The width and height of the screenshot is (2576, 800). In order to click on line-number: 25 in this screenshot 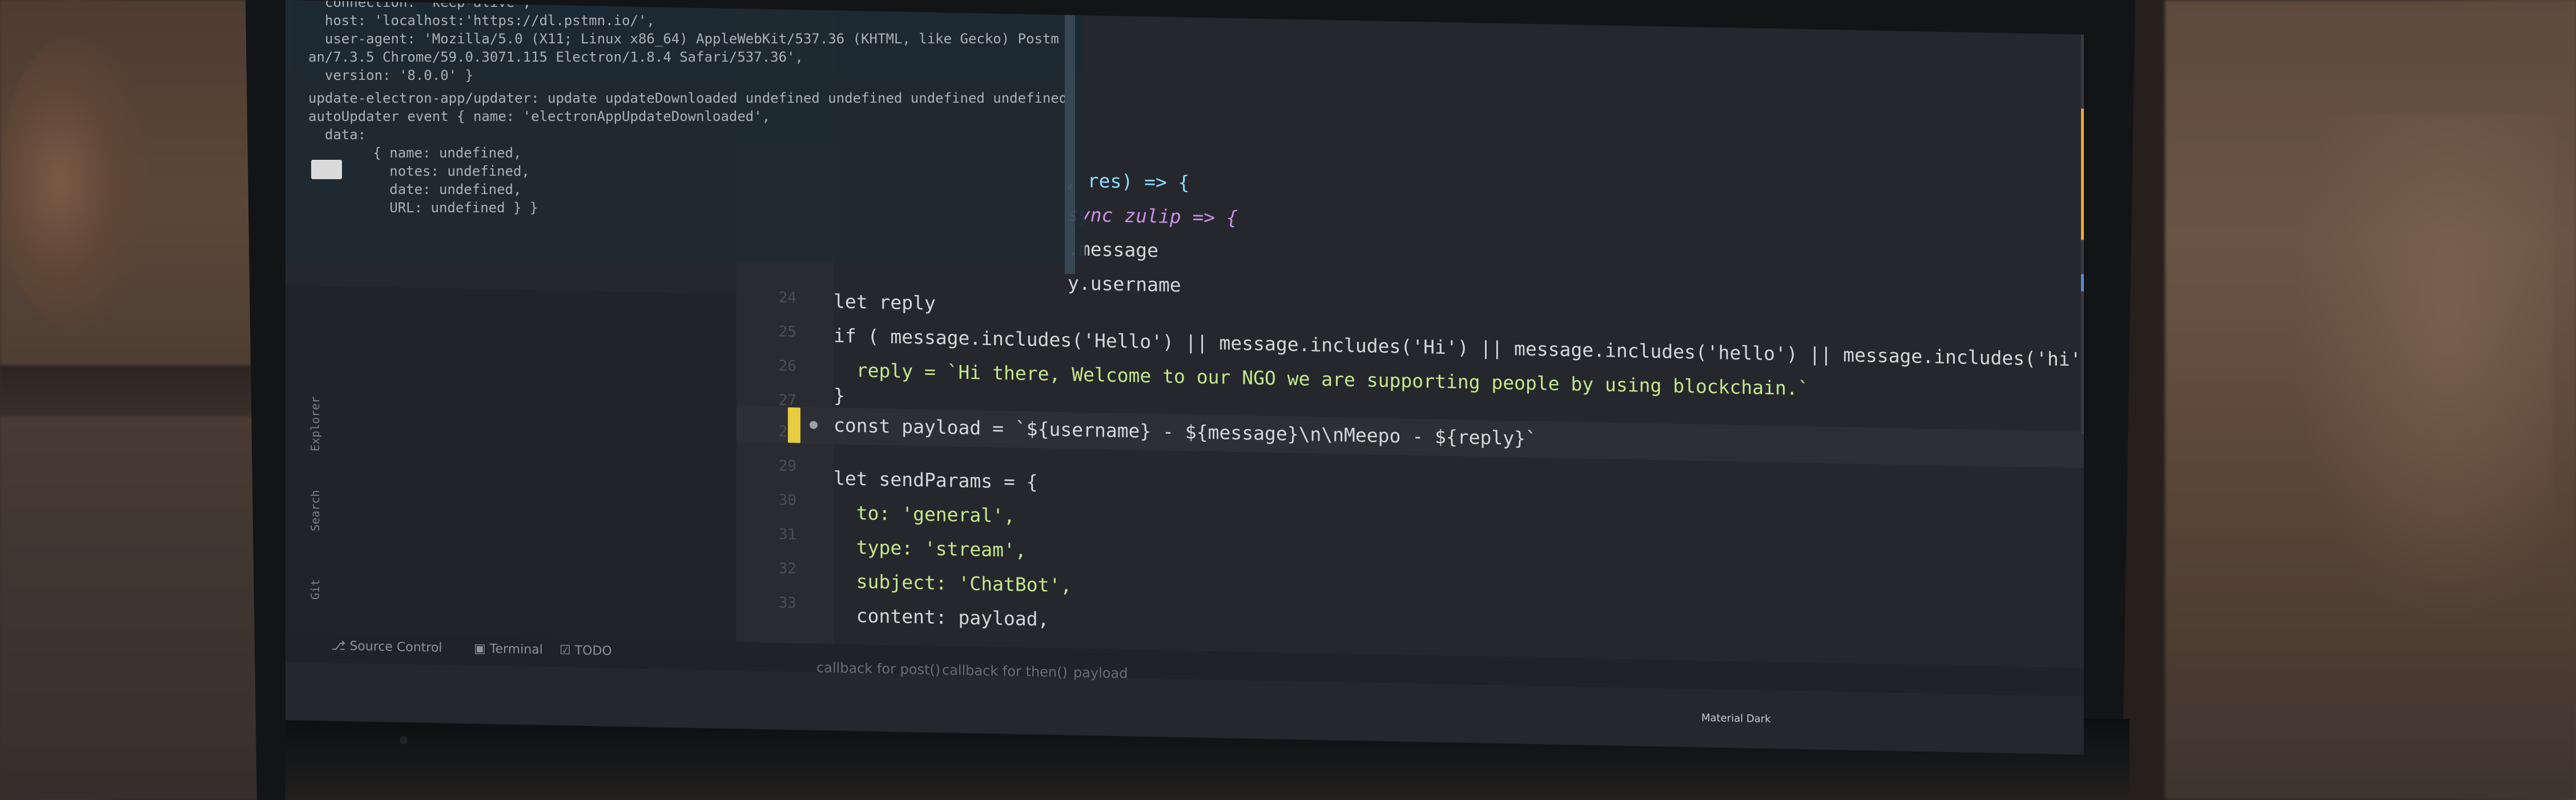, I will do `click(787, 332)`.